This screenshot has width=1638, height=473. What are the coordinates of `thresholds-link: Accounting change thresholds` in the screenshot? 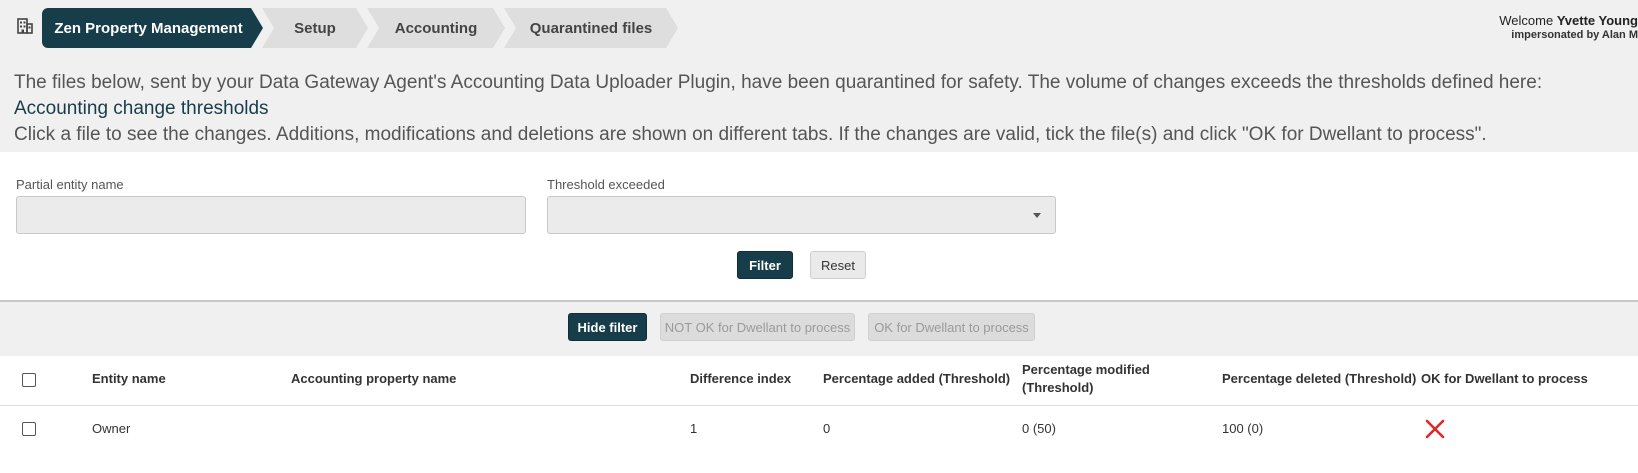 It's located at (824, 109).